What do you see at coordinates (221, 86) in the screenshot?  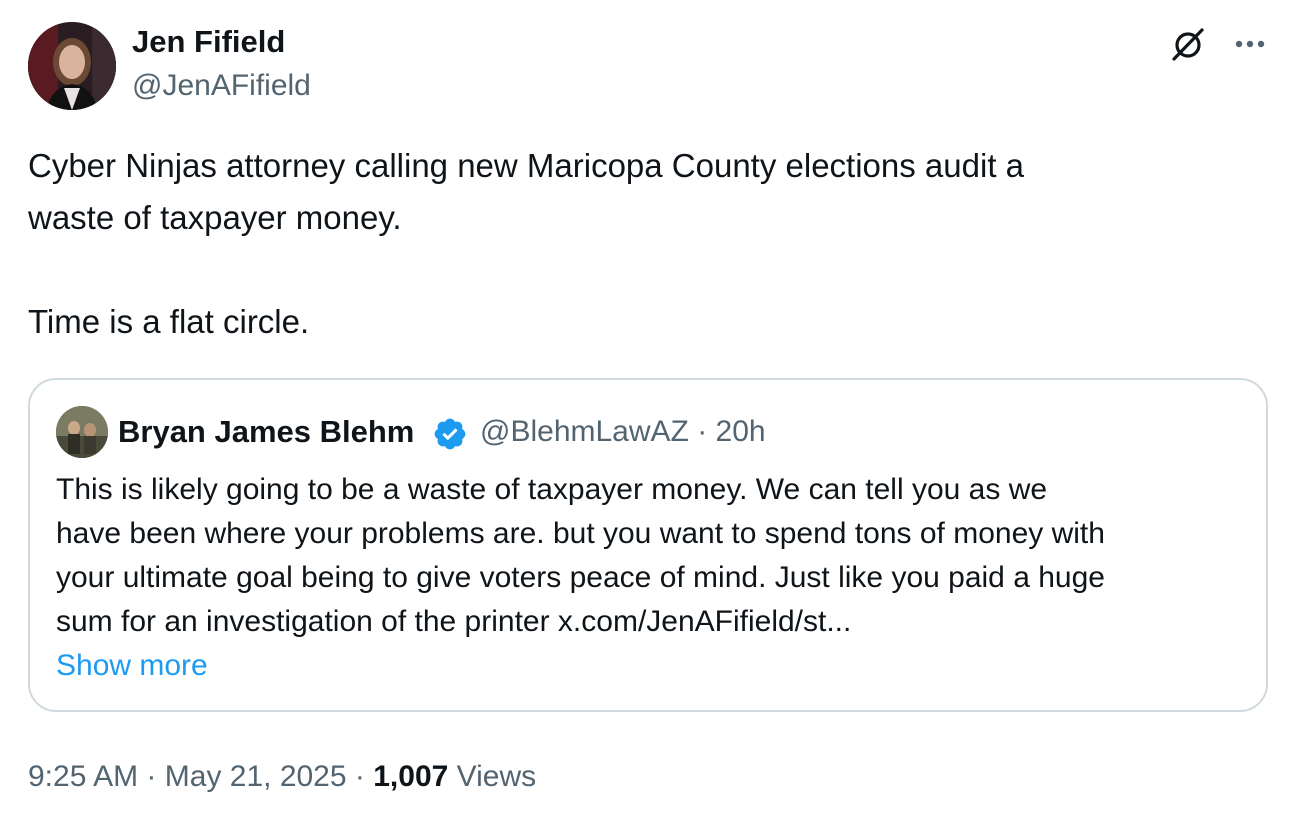 I see `author-handle: @JenAFifield` at bounding box center [221, 86].